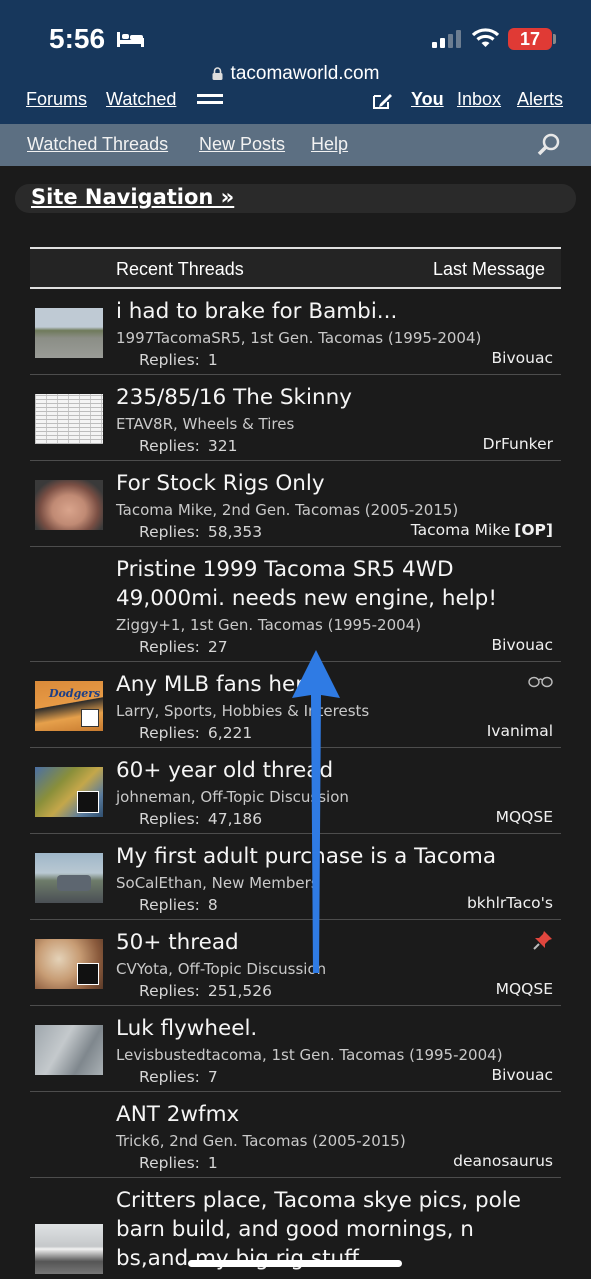 The image size is (591, 1279). What do you see at coordinates (242, 144) in the screenshot?
I see `new-posts-link: New Posts` at bounding box center [242, 144].